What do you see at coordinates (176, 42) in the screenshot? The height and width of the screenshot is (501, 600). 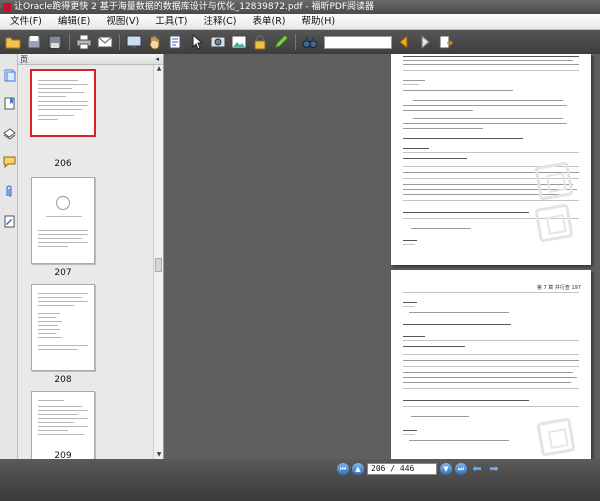 I see `select-text-icon` at bounding box center [176, 42].